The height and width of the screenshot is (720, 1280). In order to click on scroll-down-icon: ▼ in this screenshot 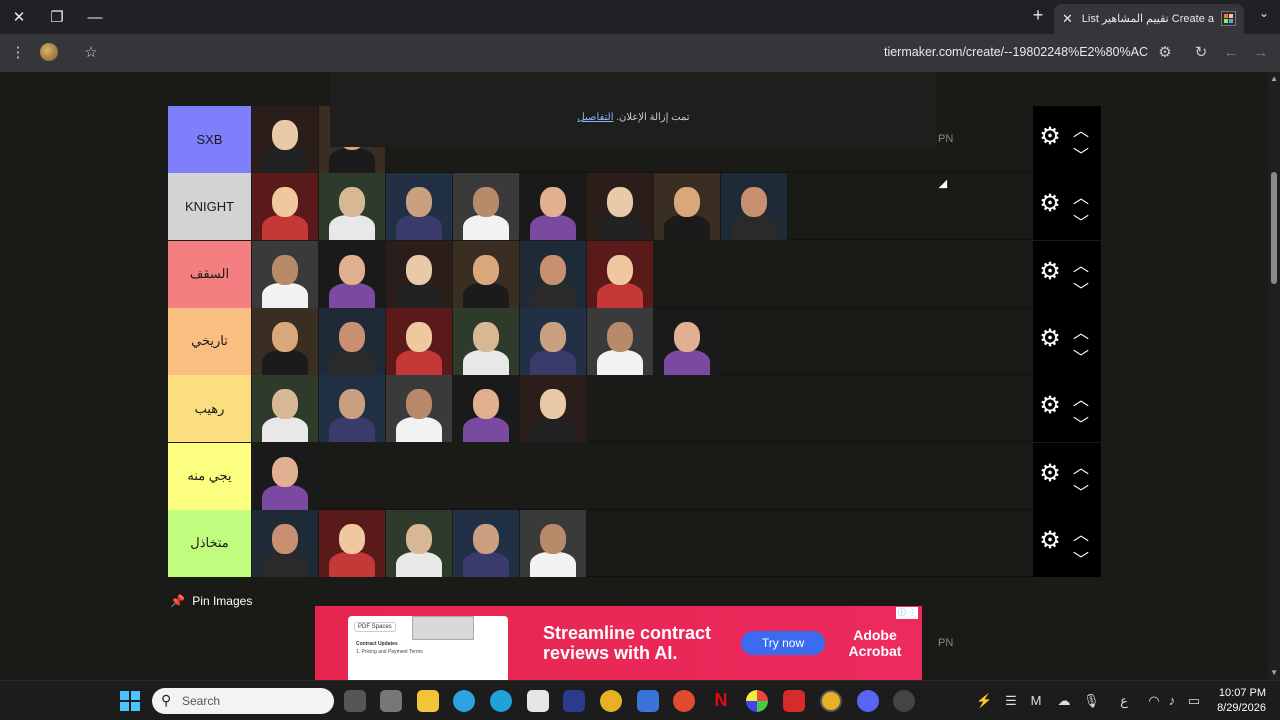, I will do `click(1274, 672)`.